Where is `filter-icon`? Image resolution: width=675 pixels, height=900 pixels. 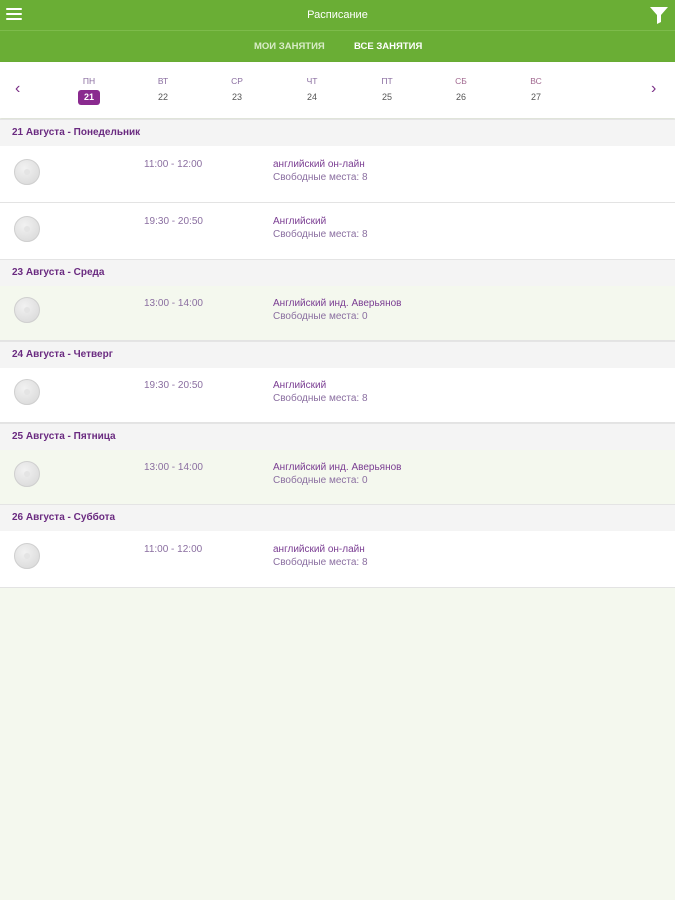
filter-icon is located at coordinates (659, 15).